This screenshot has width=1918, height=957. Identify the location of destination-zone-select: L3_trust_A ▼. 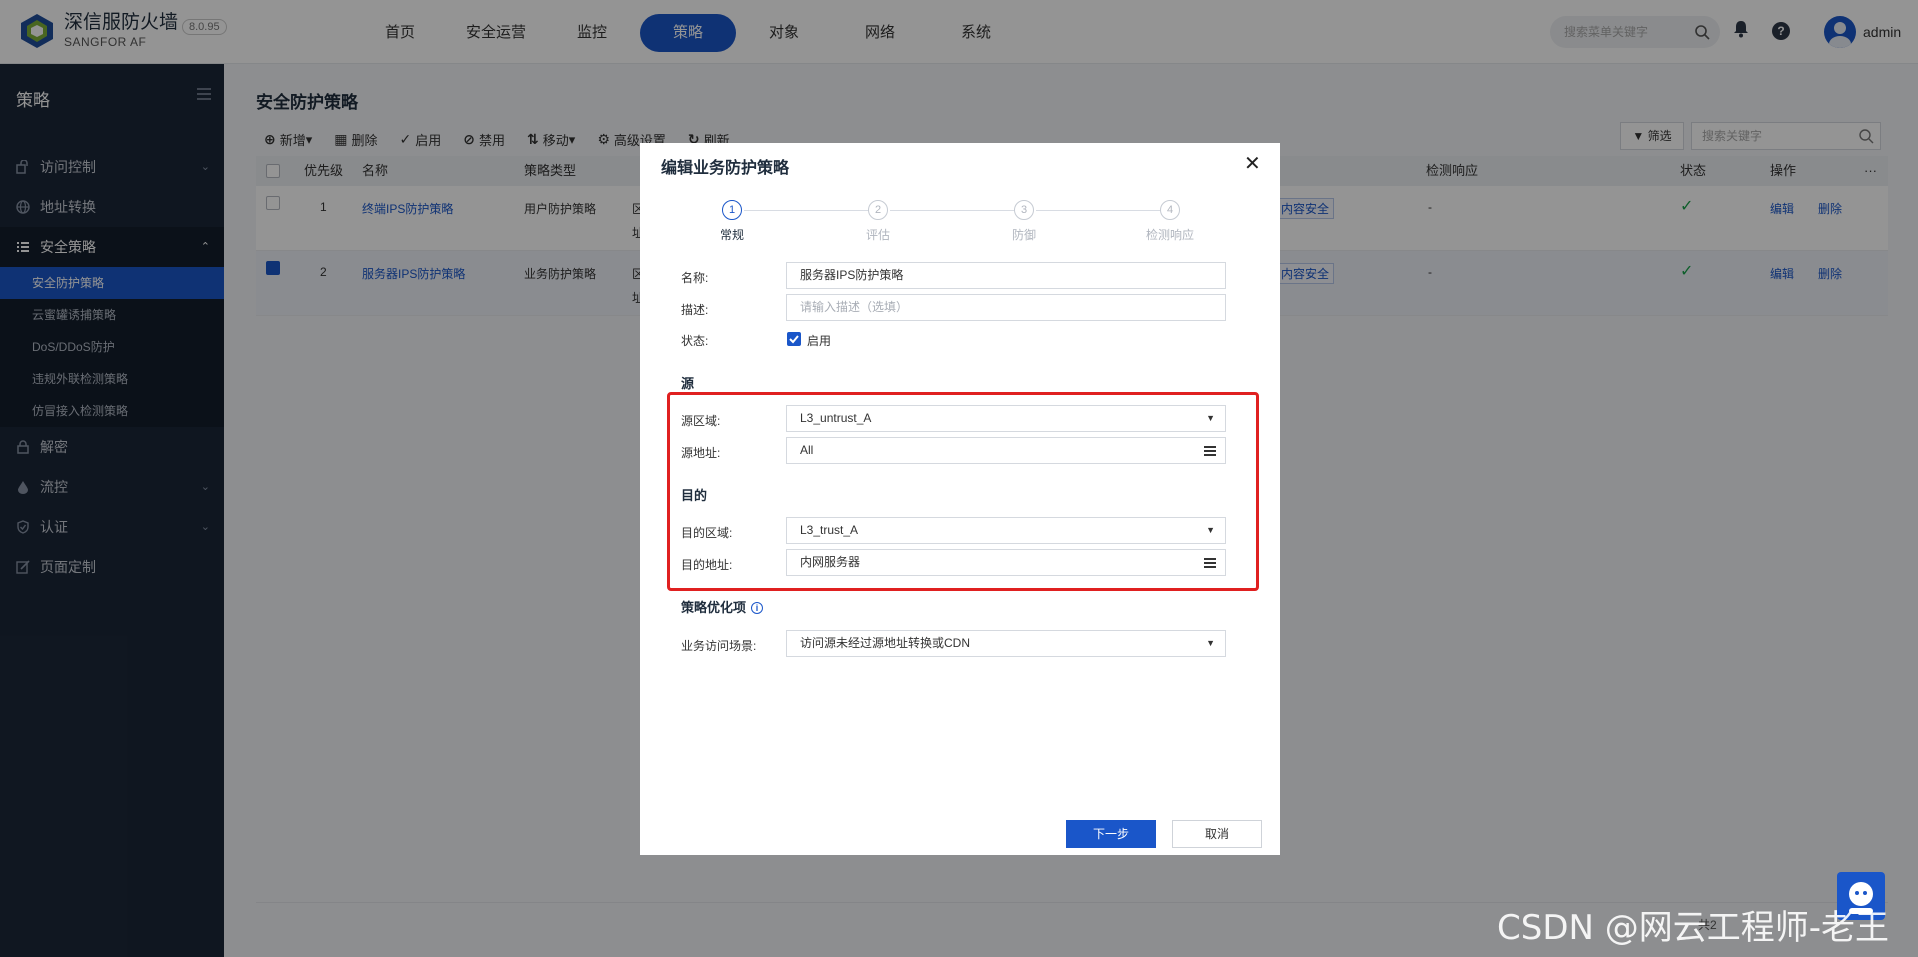
(1006, 530).